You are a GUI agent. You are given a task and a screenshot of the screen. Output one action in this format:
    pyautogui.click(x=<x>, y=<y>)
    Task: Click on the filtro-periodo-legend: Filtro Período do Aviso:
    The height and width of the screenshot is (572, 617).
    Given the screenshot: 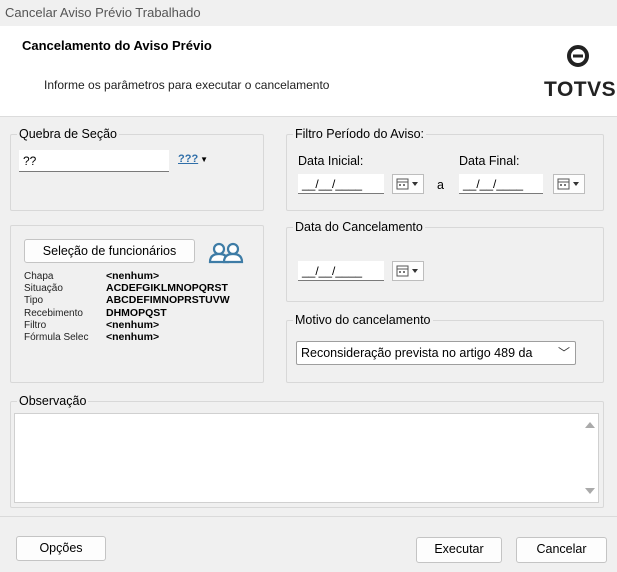 What is the action you would take?
    pyautogui.click(x=360, y=134)
    